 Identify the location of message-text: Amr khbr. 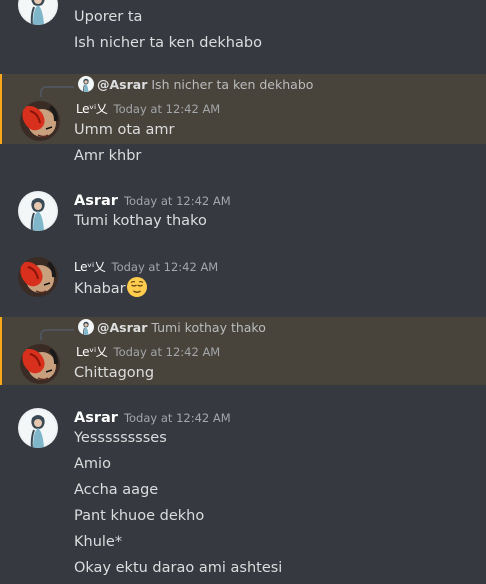
(108, 156).